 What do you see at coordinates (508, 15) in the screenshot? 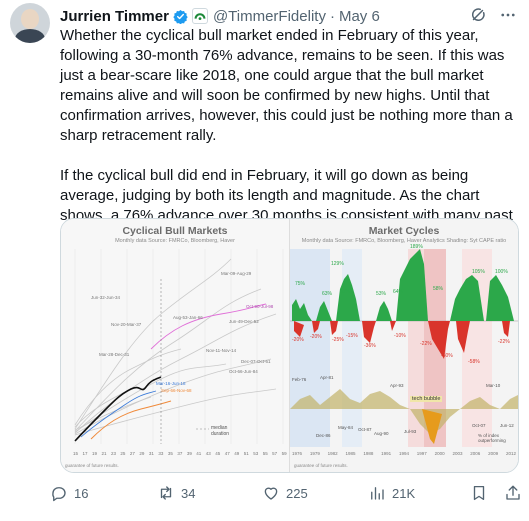
I see `more-options-icon` at bounding box center [508, 15].